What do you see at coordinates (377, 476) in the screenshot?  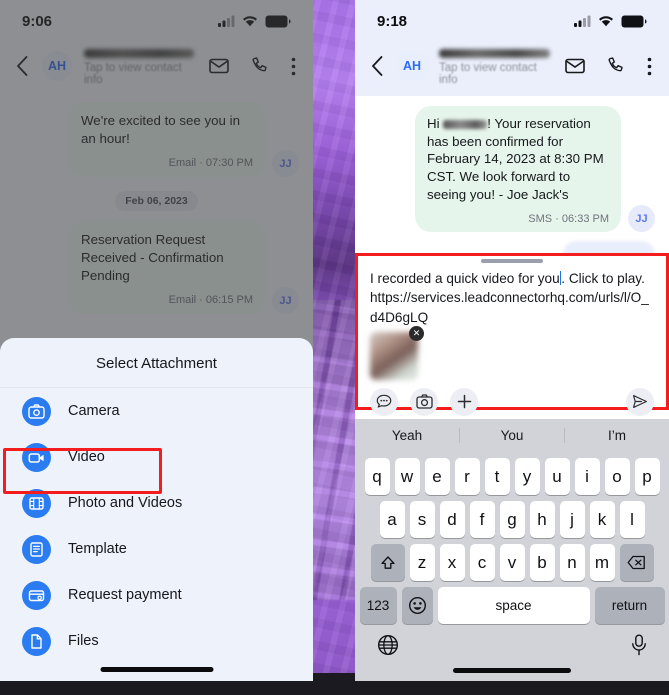 I see `key-q: q` at bounding box center [377, 476].